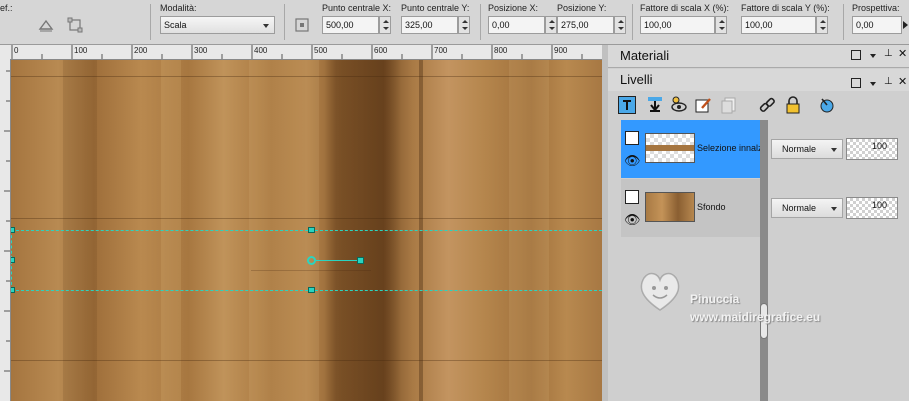 The height and width of the screenshot is (401, 909). I want to click on layer-name: Selezione innalzata, so click(729, 148).